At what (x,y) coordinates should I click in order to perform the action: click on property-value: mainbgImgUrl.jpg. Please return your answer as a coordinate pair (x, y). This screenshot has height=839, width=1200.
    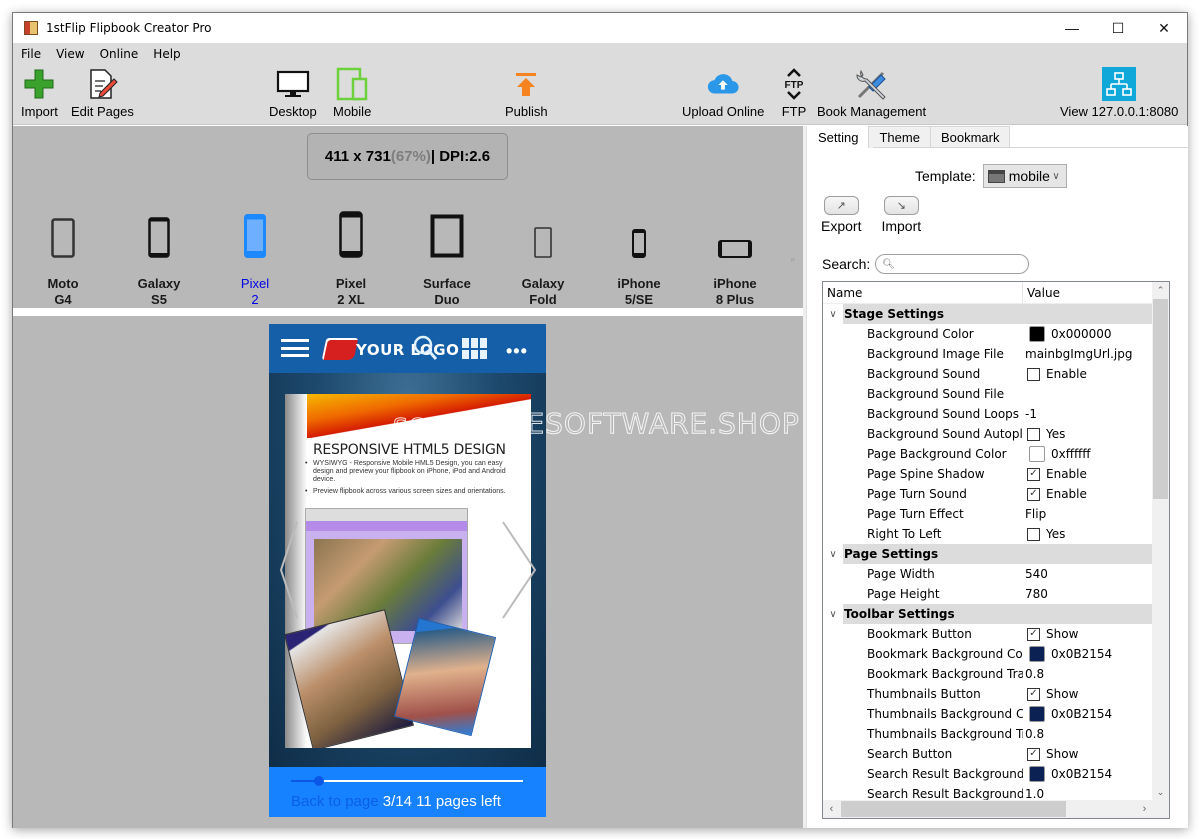
    Looking at the image, I should click on (1079, 354).